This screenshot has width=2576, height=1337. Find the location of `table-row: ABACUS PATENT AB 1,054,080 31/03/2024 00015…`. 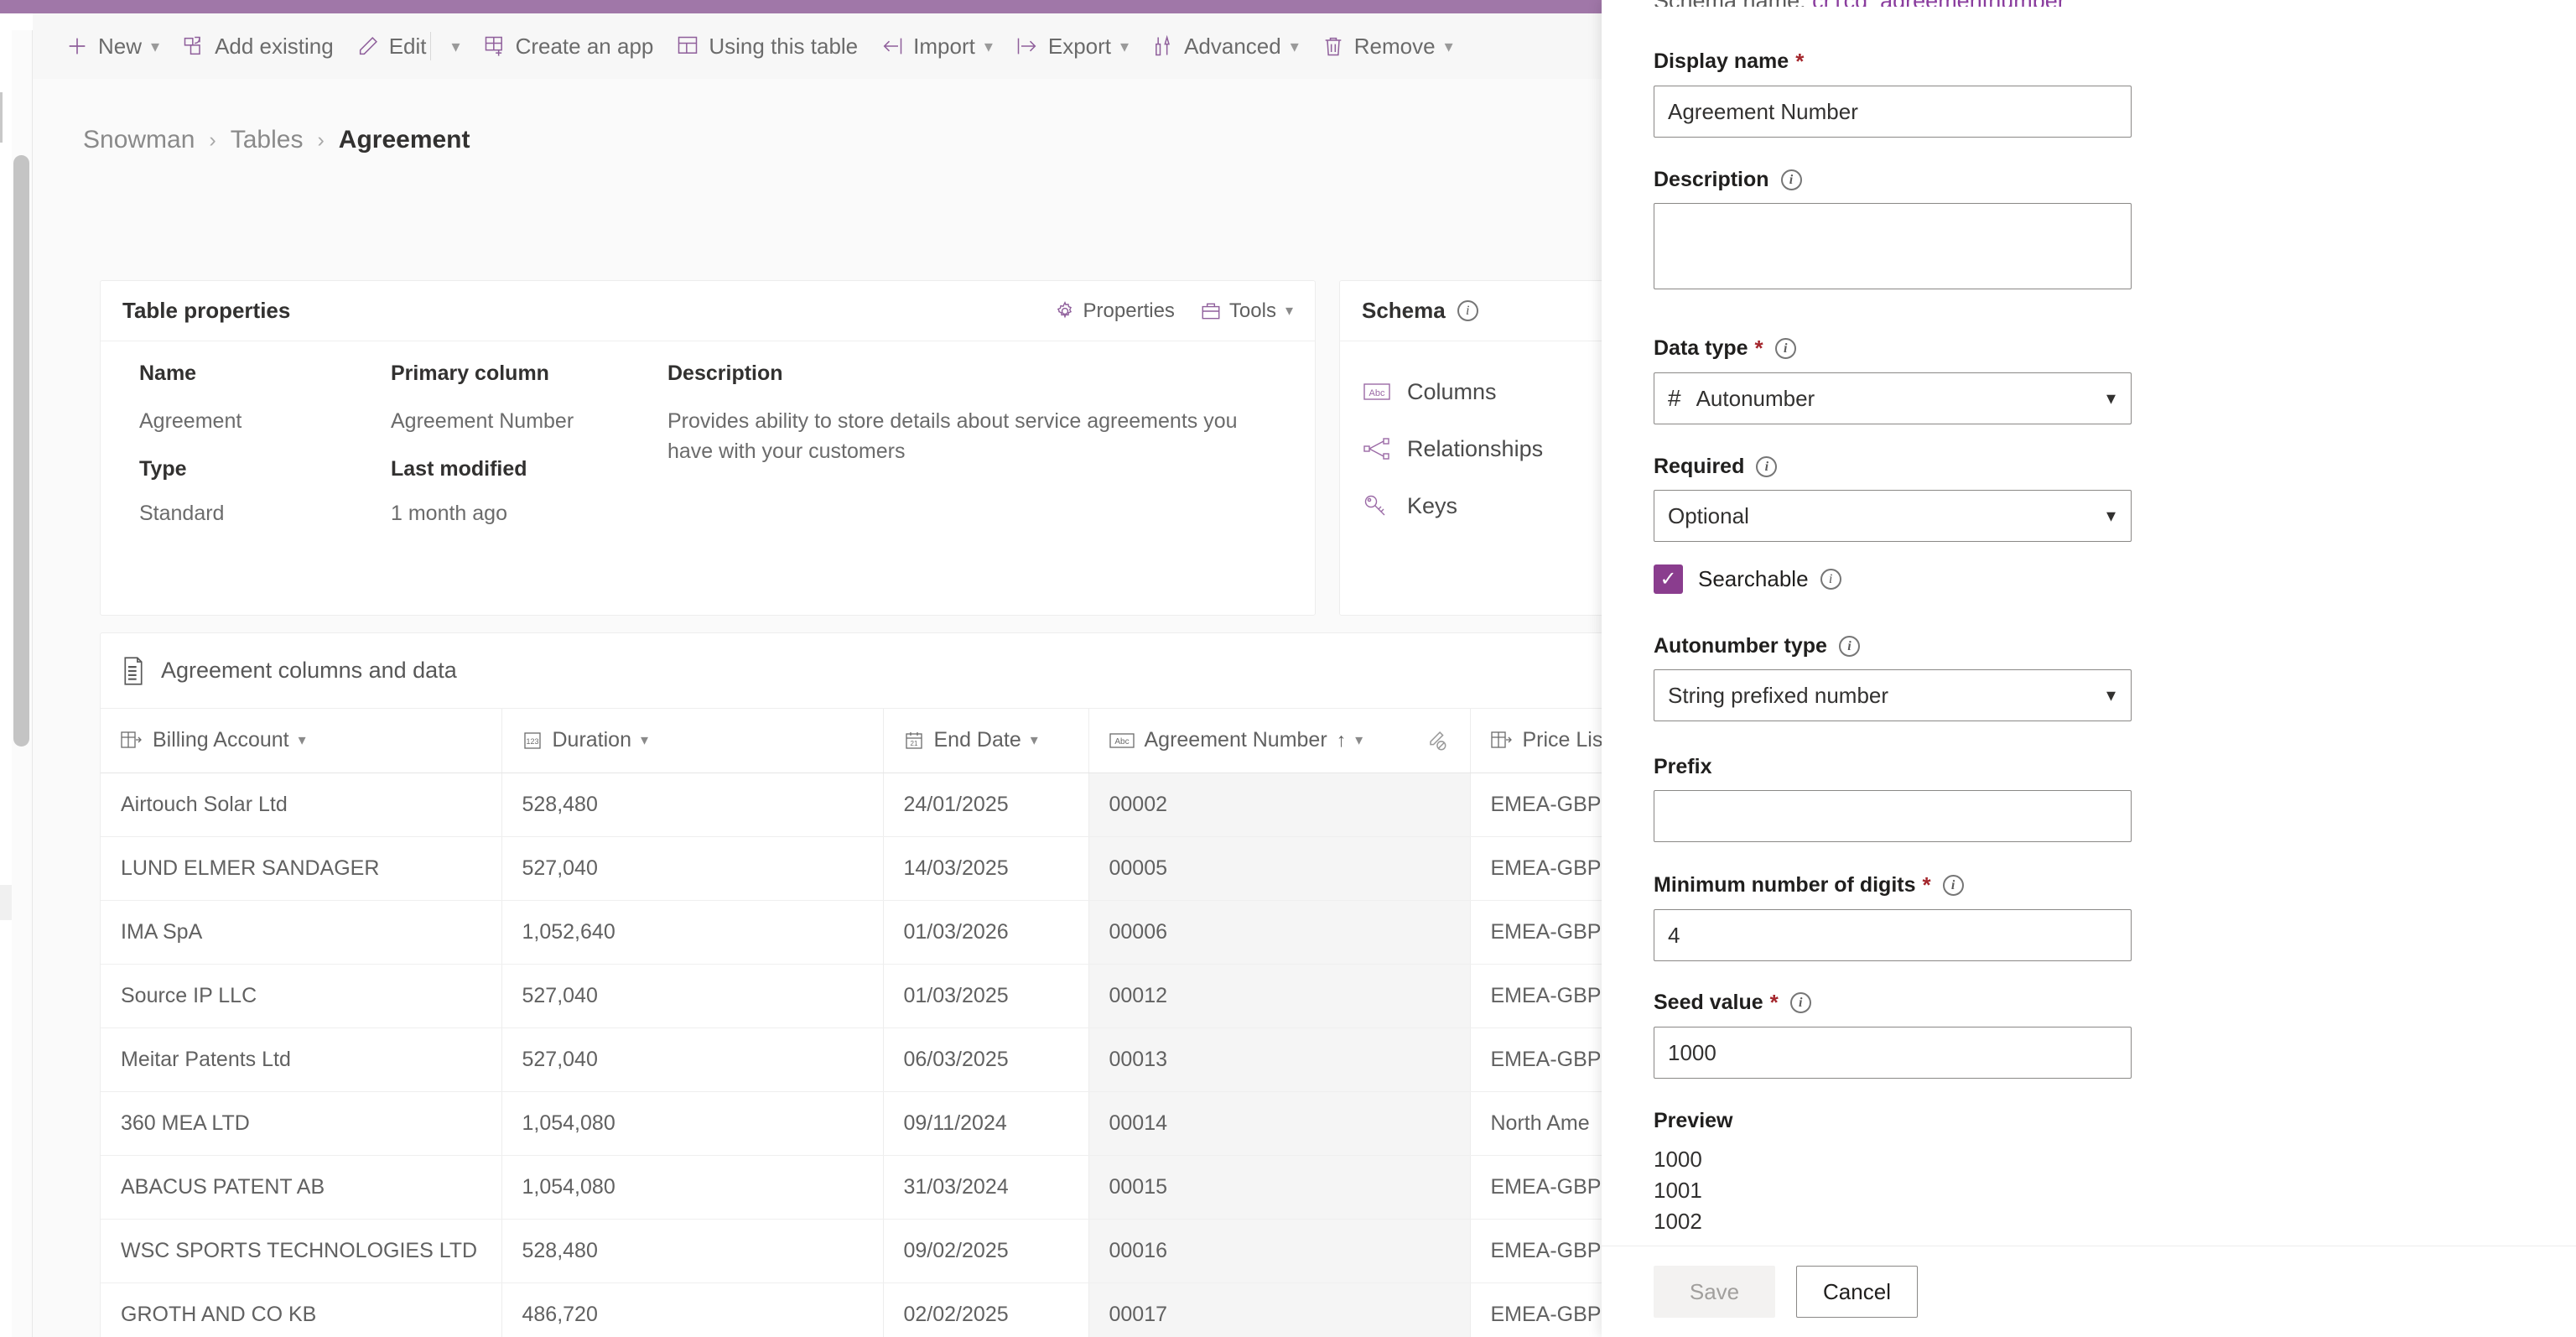

table-row: ABACUS PATENT AB 1,054,080 31/03/2024 00015… is located at coordinates (851, 1187).